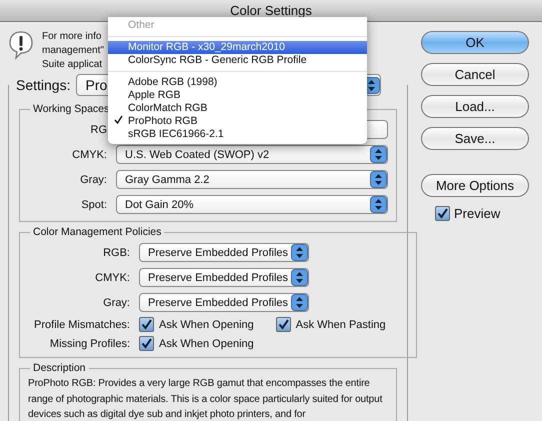 This screenshot has width=542, height=421. I want to click on info-text: For more info, so click(72, 37).